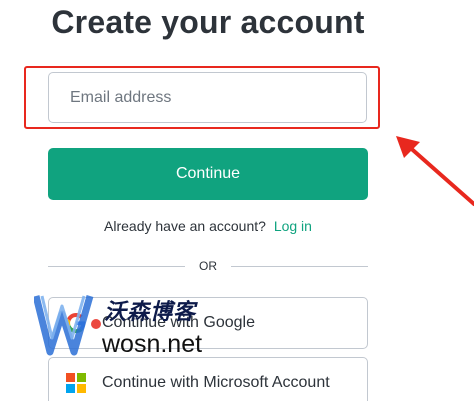 This screenshot has height=401, width=474. Describe the element at coordinates (435, 171) in the screenshot. I see `arrow-icon` at that location.